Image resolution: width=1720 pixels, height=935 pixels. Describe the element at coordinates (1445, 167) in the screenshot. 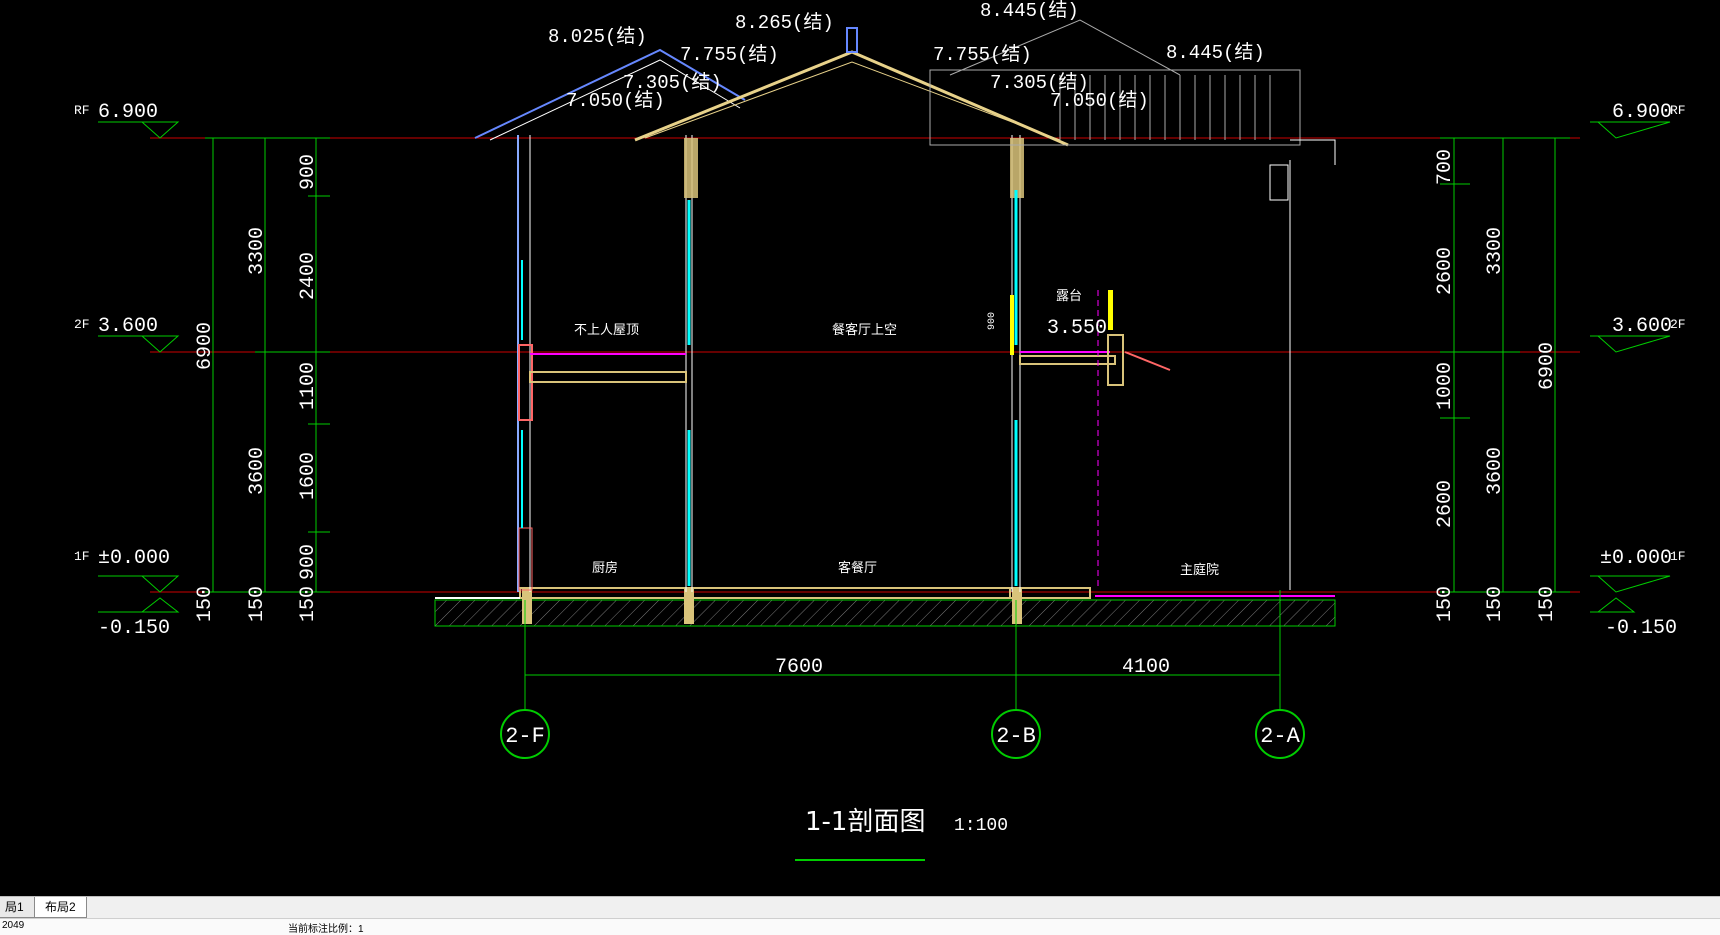

I see `right-dim-700: 700` at that location.